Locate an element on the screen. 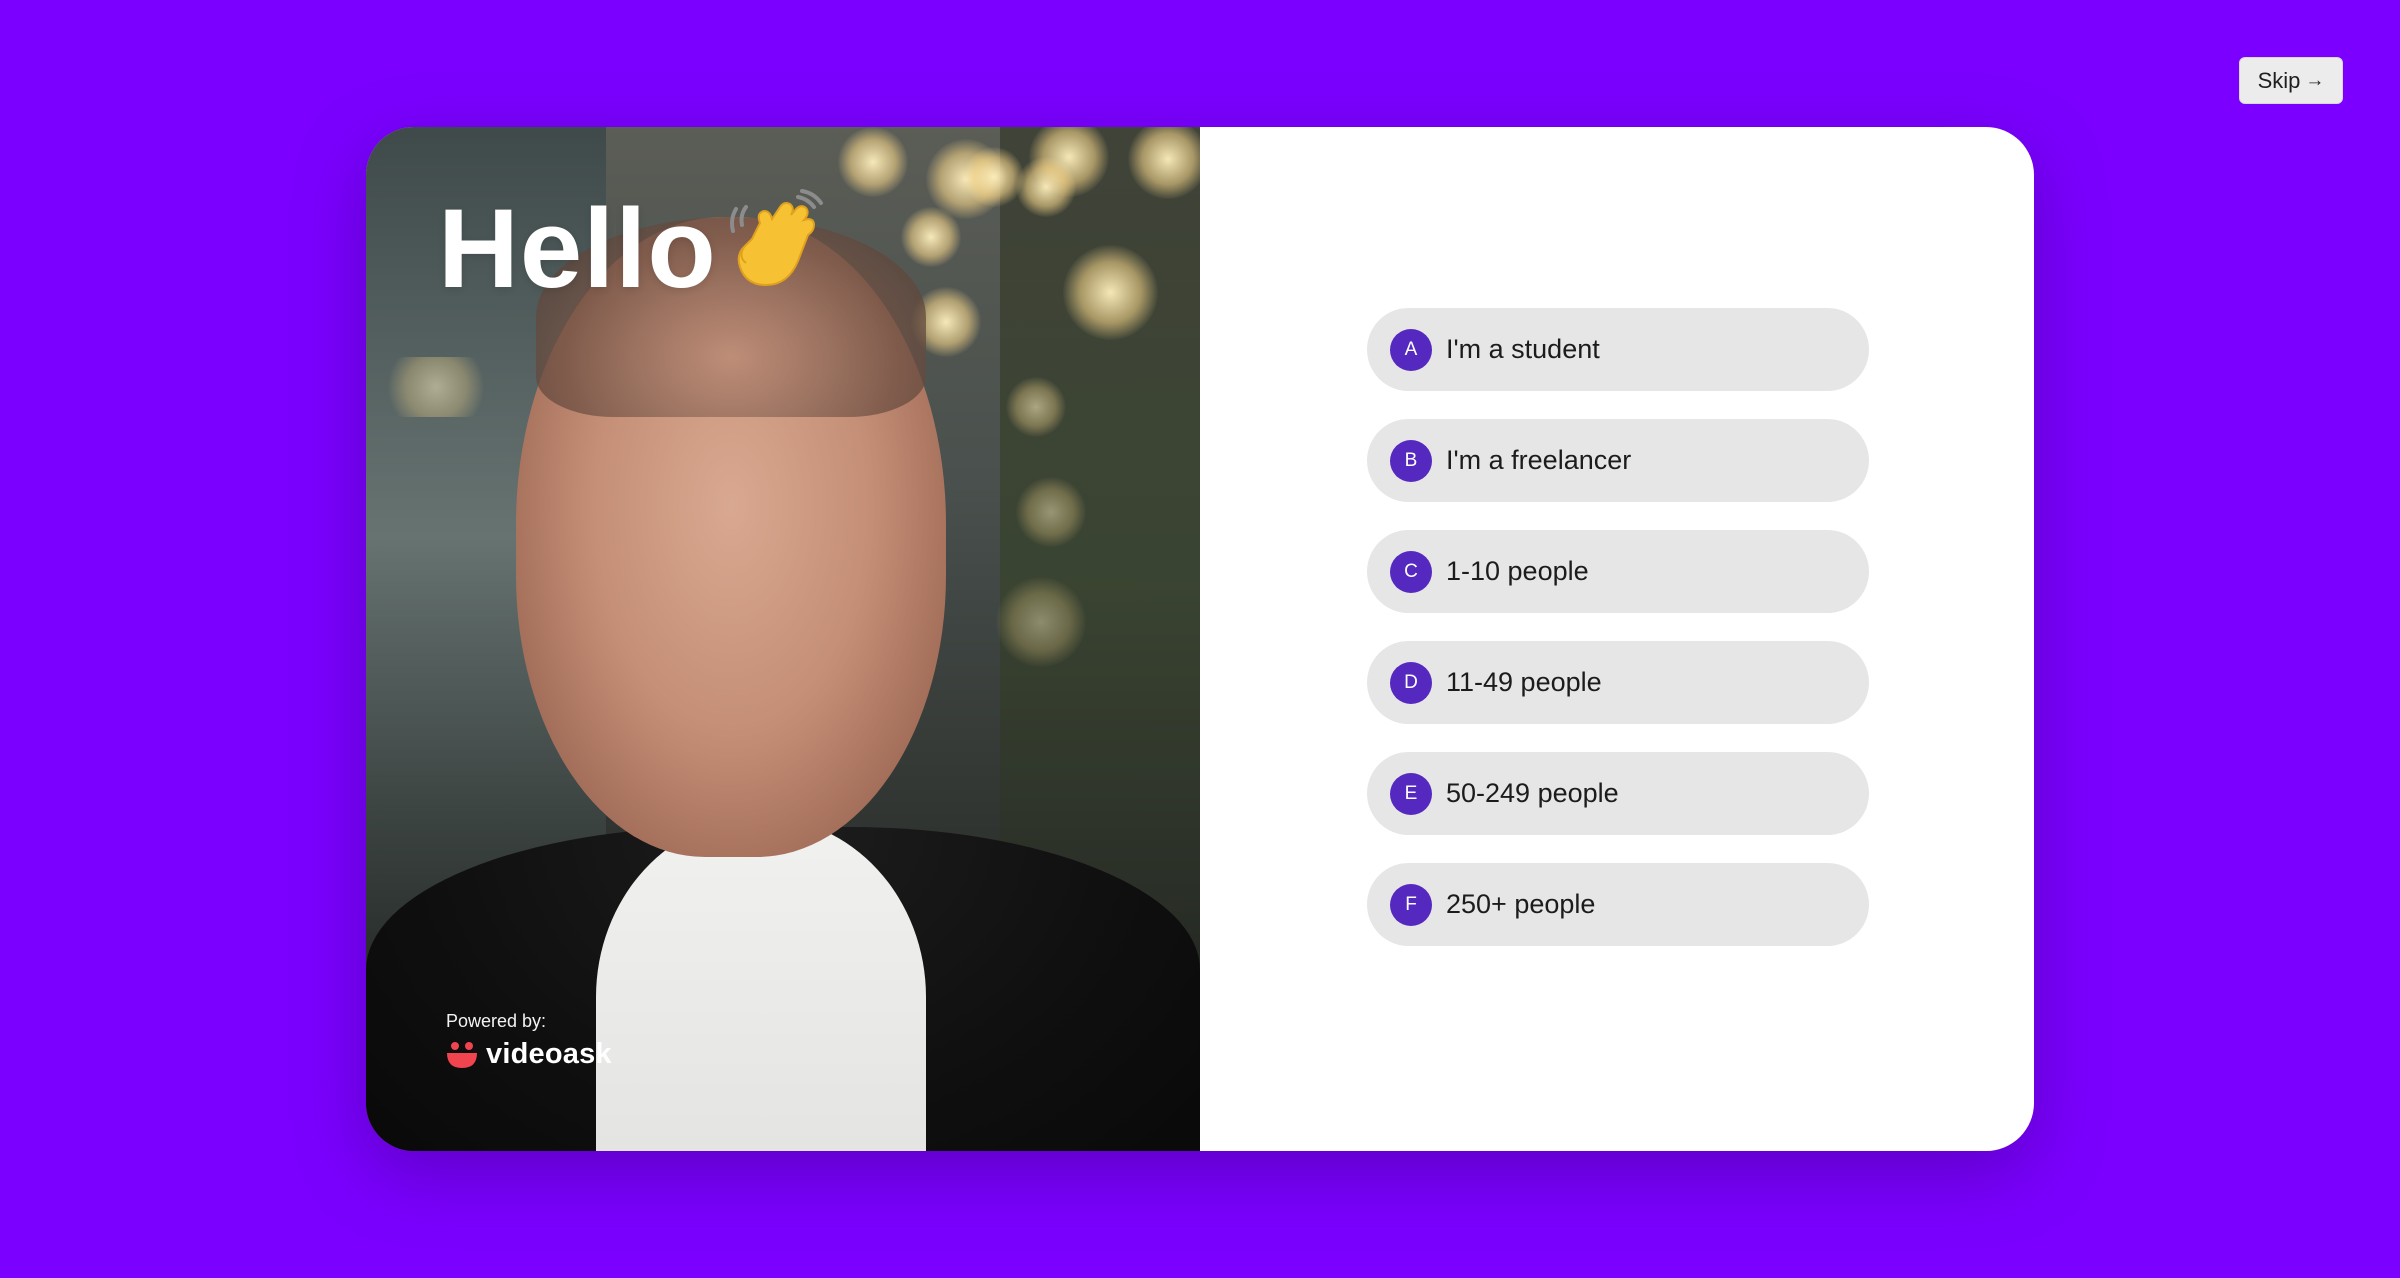  powered-by-label: Powered by: is located at coordinates (496, 1021).